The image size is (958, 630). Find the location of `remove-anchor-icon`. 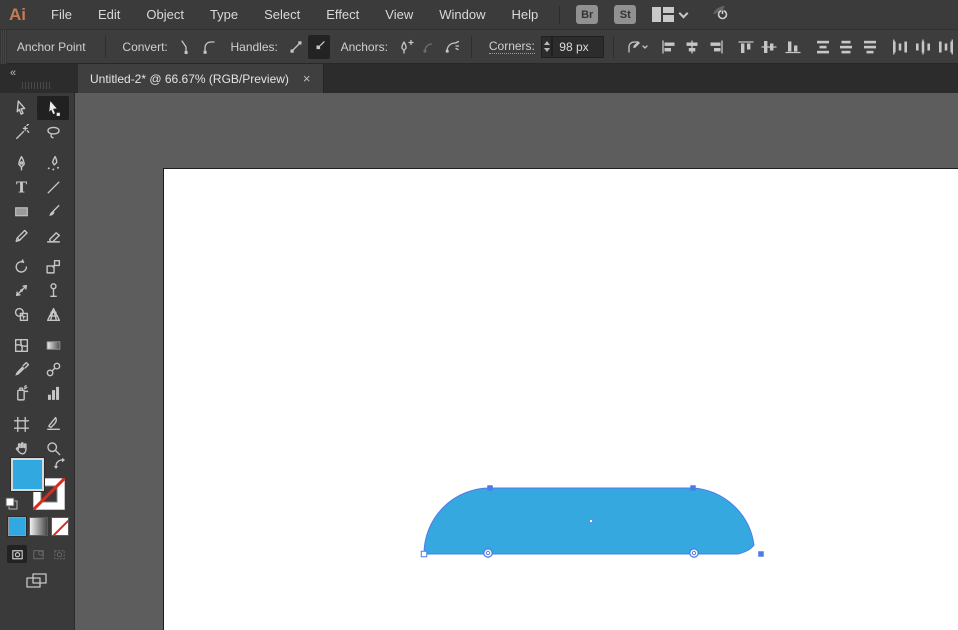

remove-anchor-icon is located at coordinates (428, 47).